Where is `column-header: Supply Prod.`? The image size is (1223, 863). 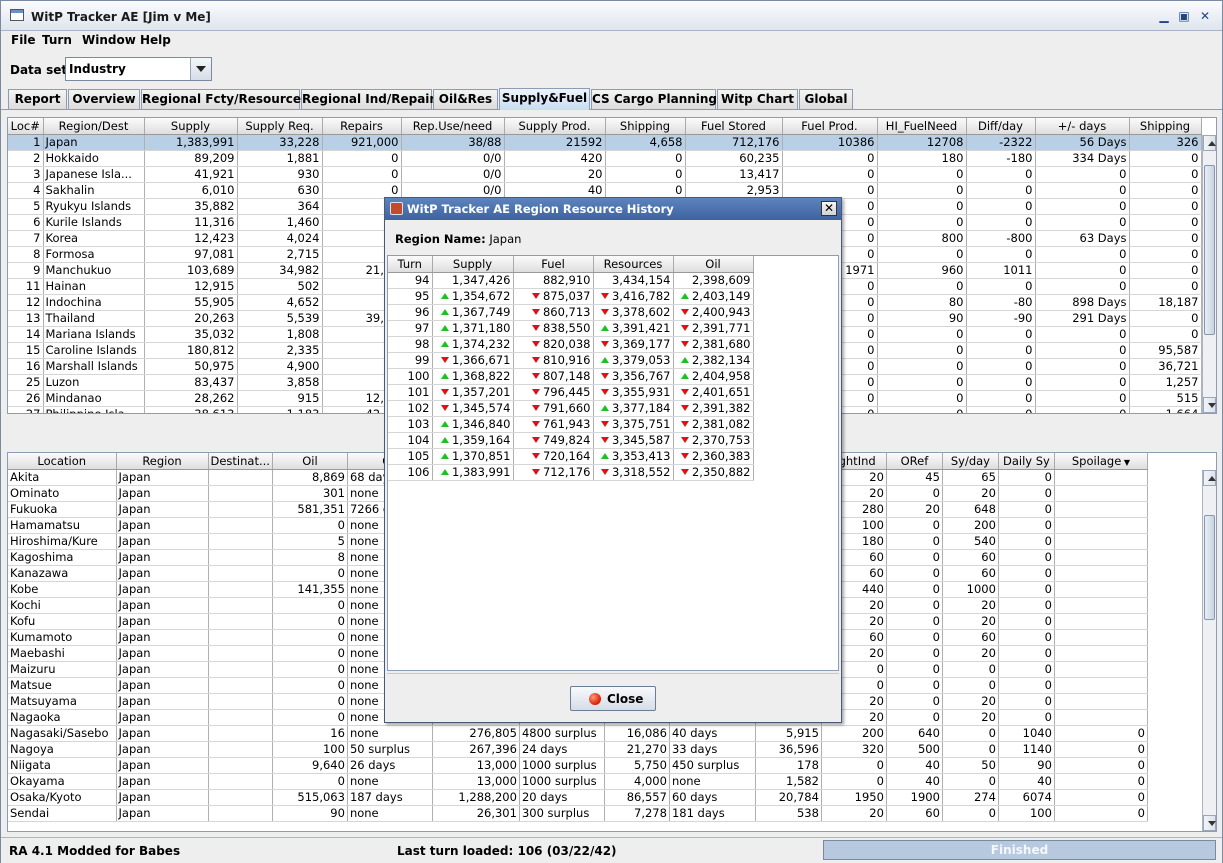 column-header: Supply Prod. is located at coordinates (555, 126).